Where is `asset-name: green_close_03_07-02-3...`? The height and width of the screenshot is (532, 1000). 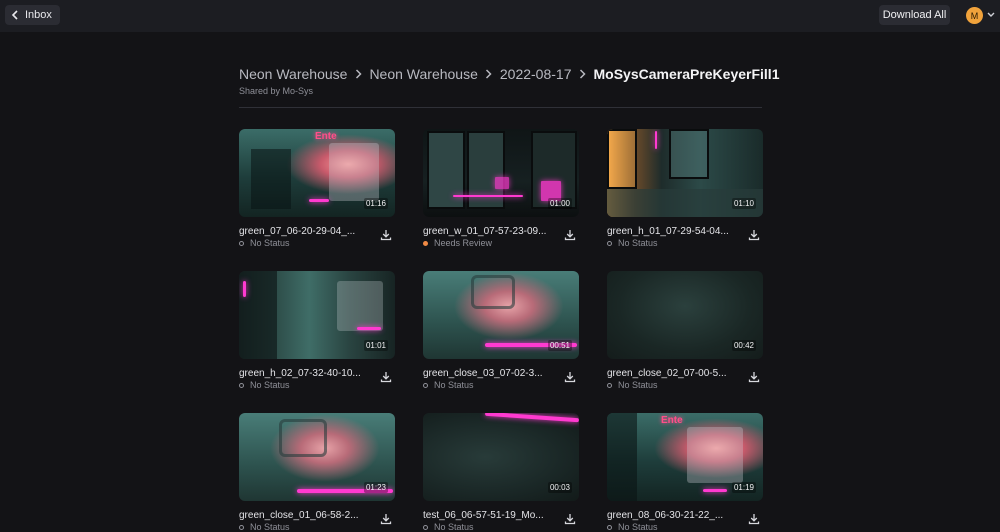 asset-name: green_close_03_07-02-3... is located at coordinates (485, 373).